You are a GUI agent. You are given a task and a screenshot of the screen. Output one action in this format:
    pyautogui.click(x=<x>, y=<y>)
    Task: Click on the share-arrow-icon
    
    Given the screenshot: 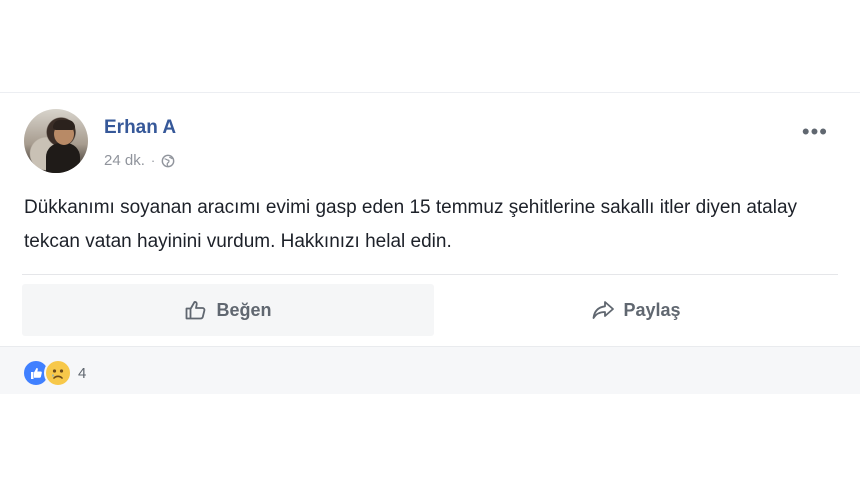 What is the action you would take?
    pyautogui.click(x=604, y=310)
    